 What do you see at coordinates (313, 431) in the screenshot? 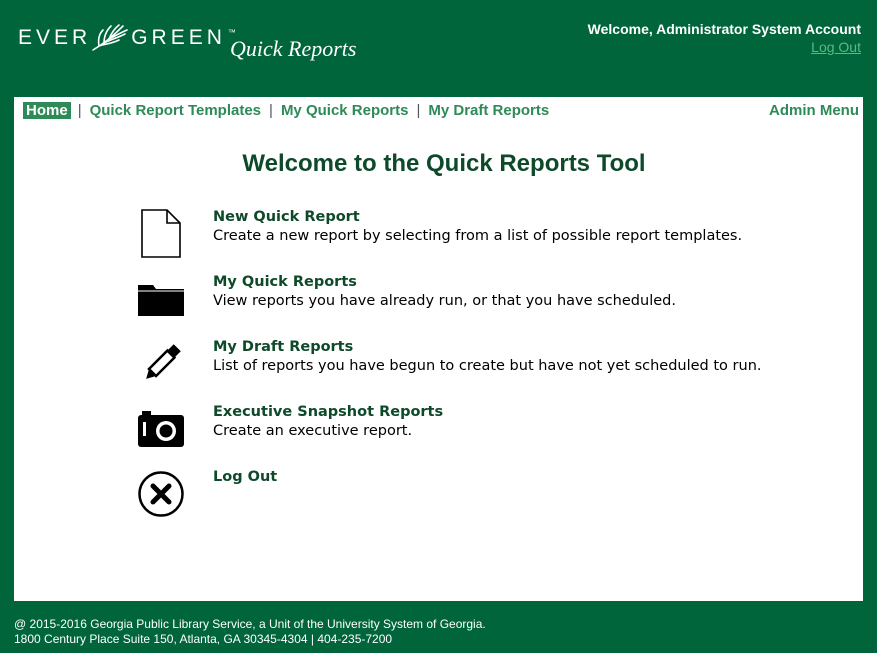
I see `menu-item-description: Create an executive report.` at bounding box center [313, 431].